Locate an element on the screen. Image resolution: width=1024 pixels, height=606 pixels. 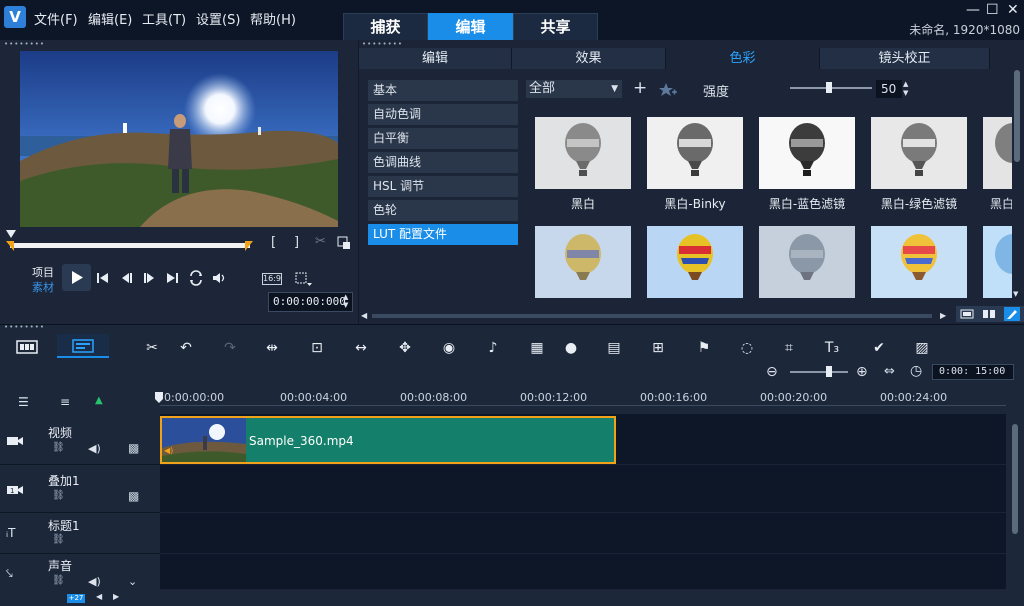
repeat-icon is located at coordinates (196, 278).